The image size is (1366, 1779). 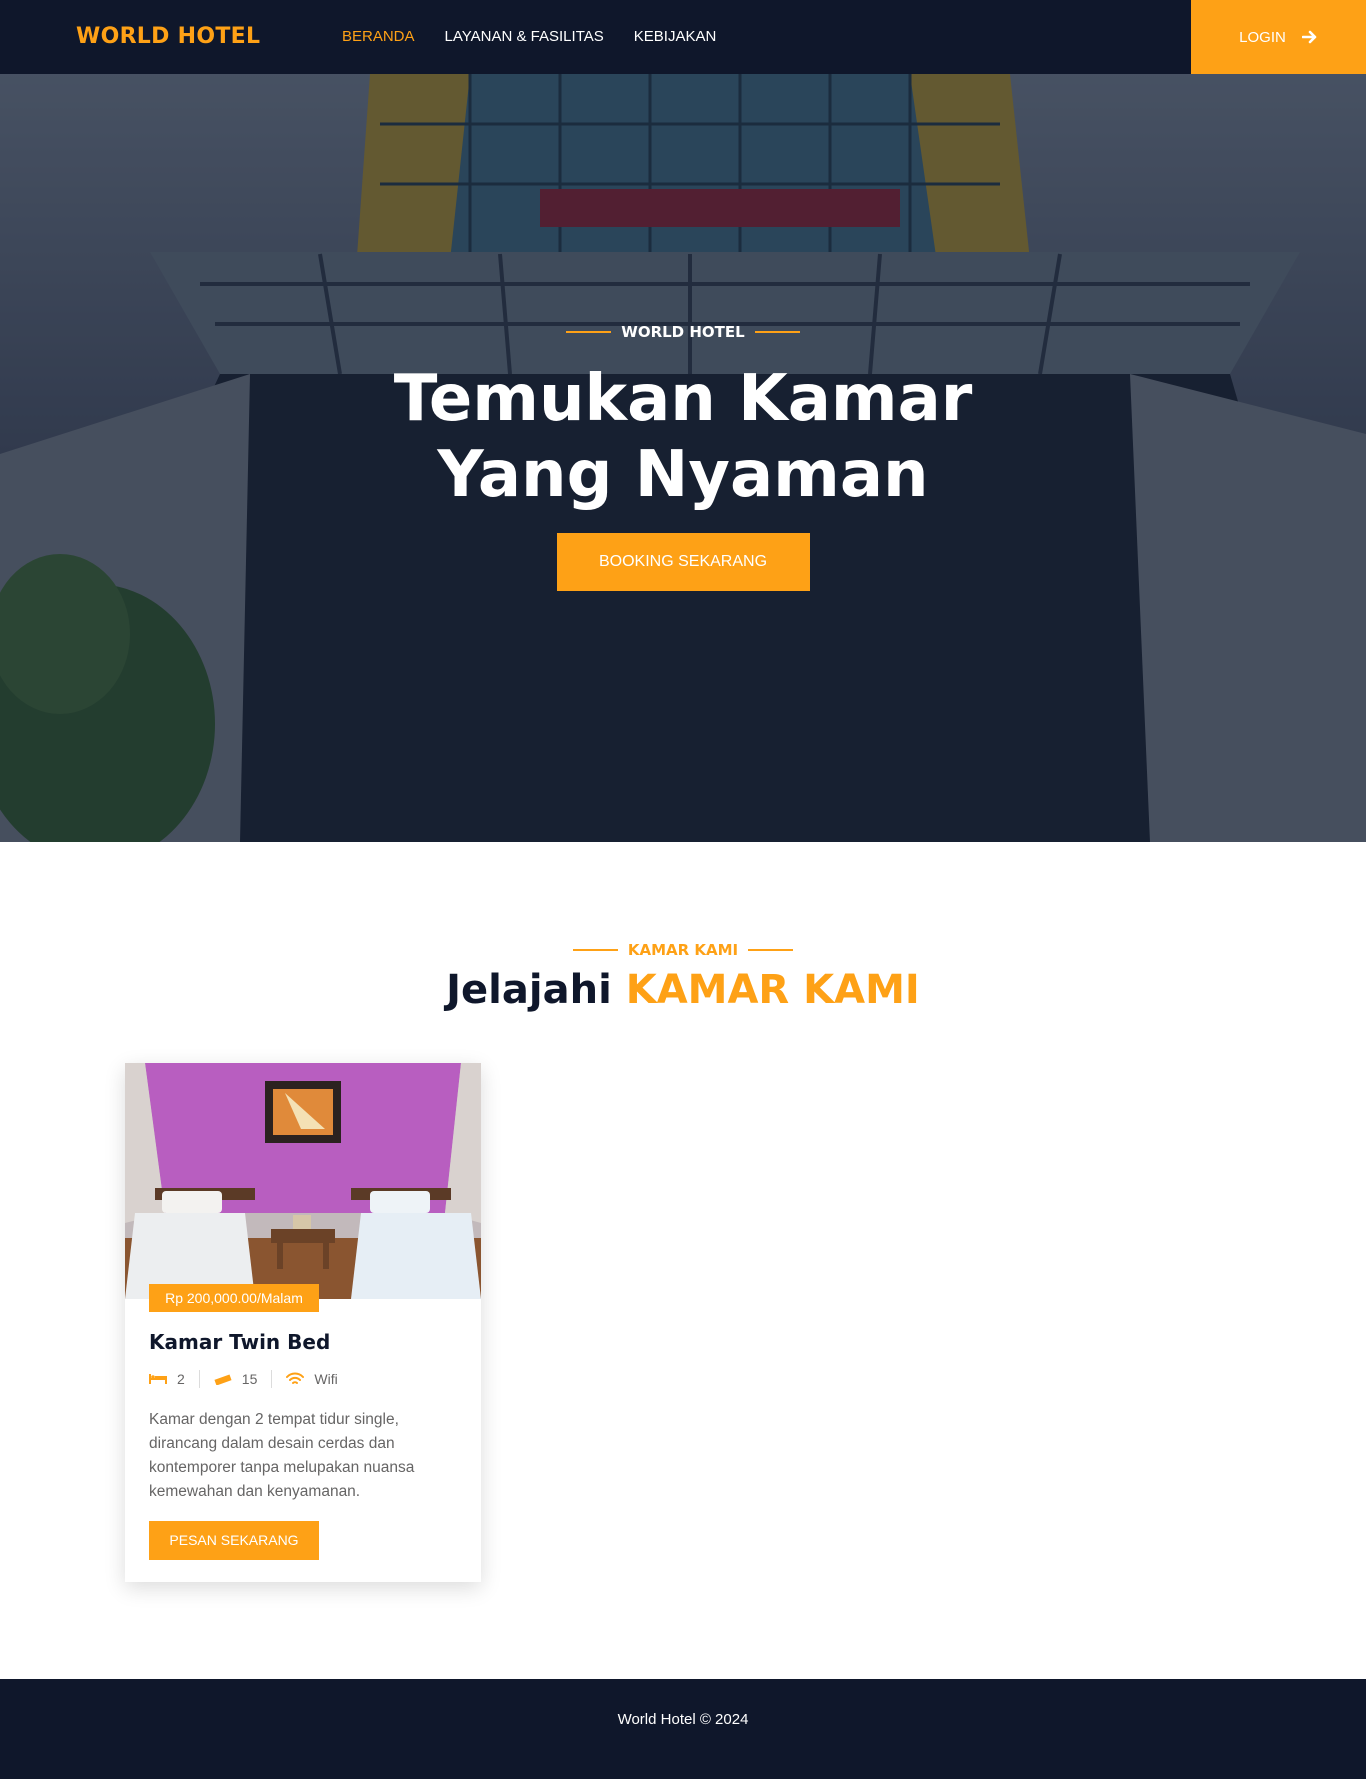 I want to click on booking-button: BOOKING SEKARANG, so click(x=683, y=562).